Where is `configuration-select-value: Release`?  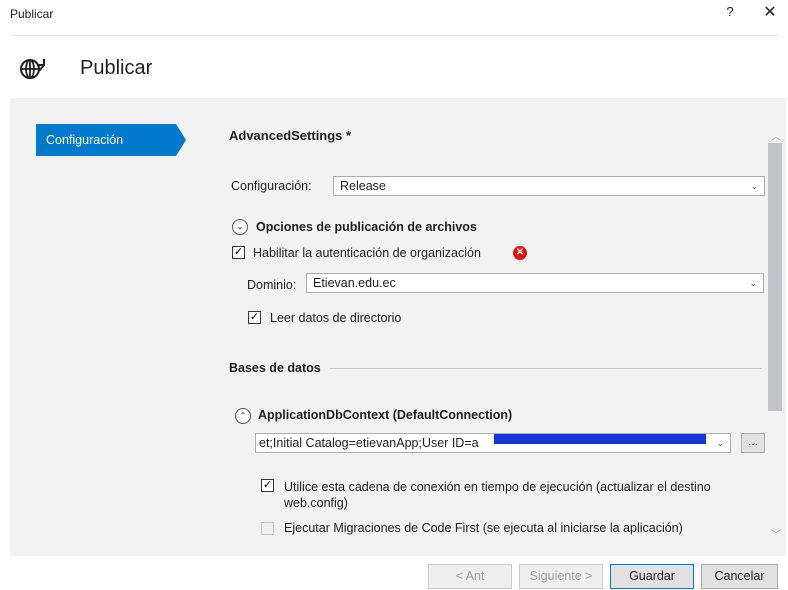
configuration-select-value: Release is located at coordinates (363, 186).